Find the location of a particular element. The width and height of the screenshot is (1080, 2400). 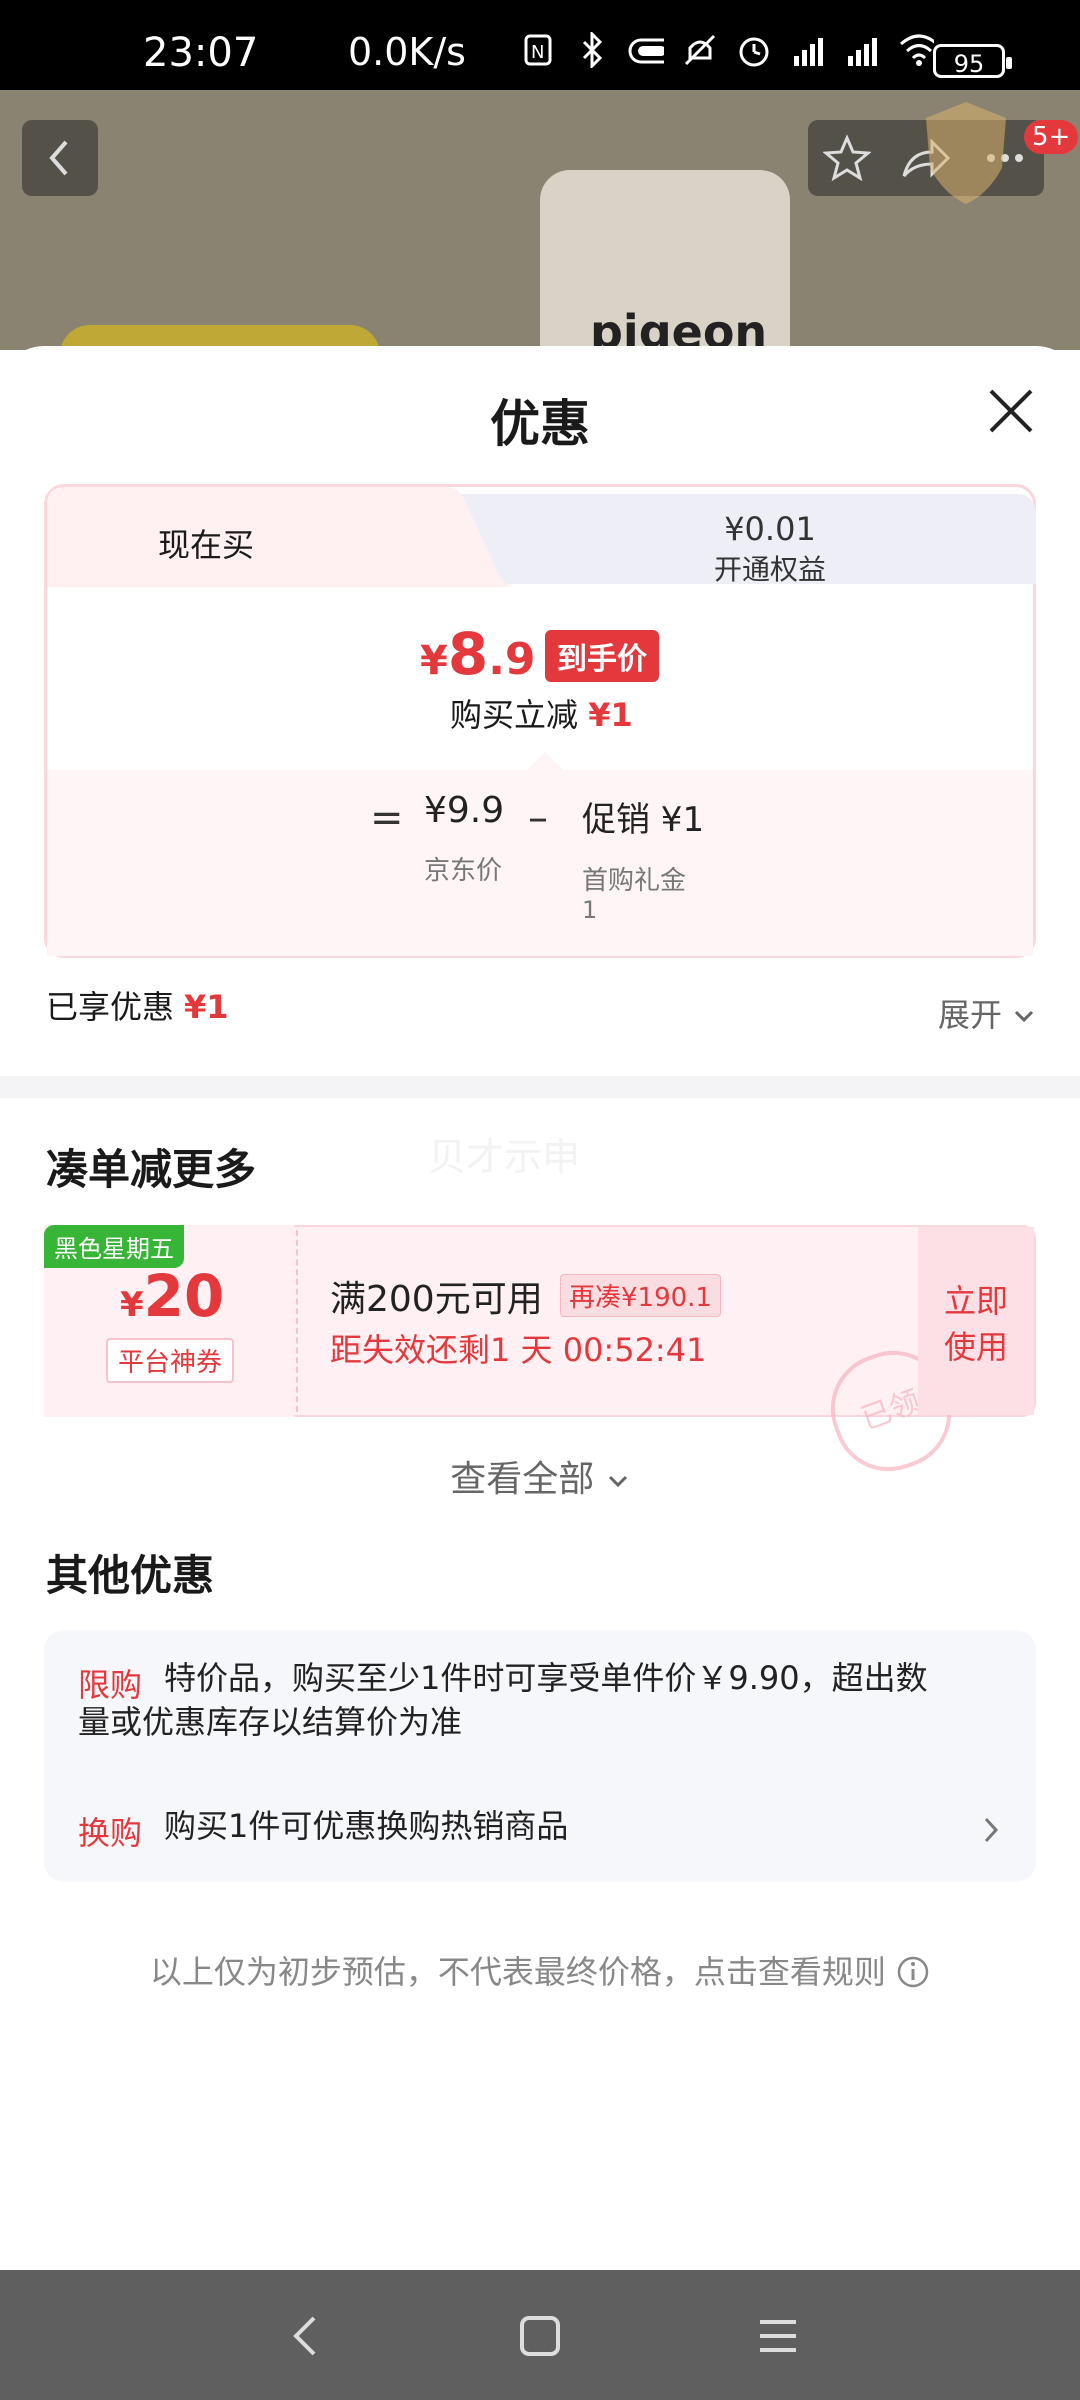

enjoyed-discount: 已享优惠 ¥1 is located at coordinates (137, 1005).